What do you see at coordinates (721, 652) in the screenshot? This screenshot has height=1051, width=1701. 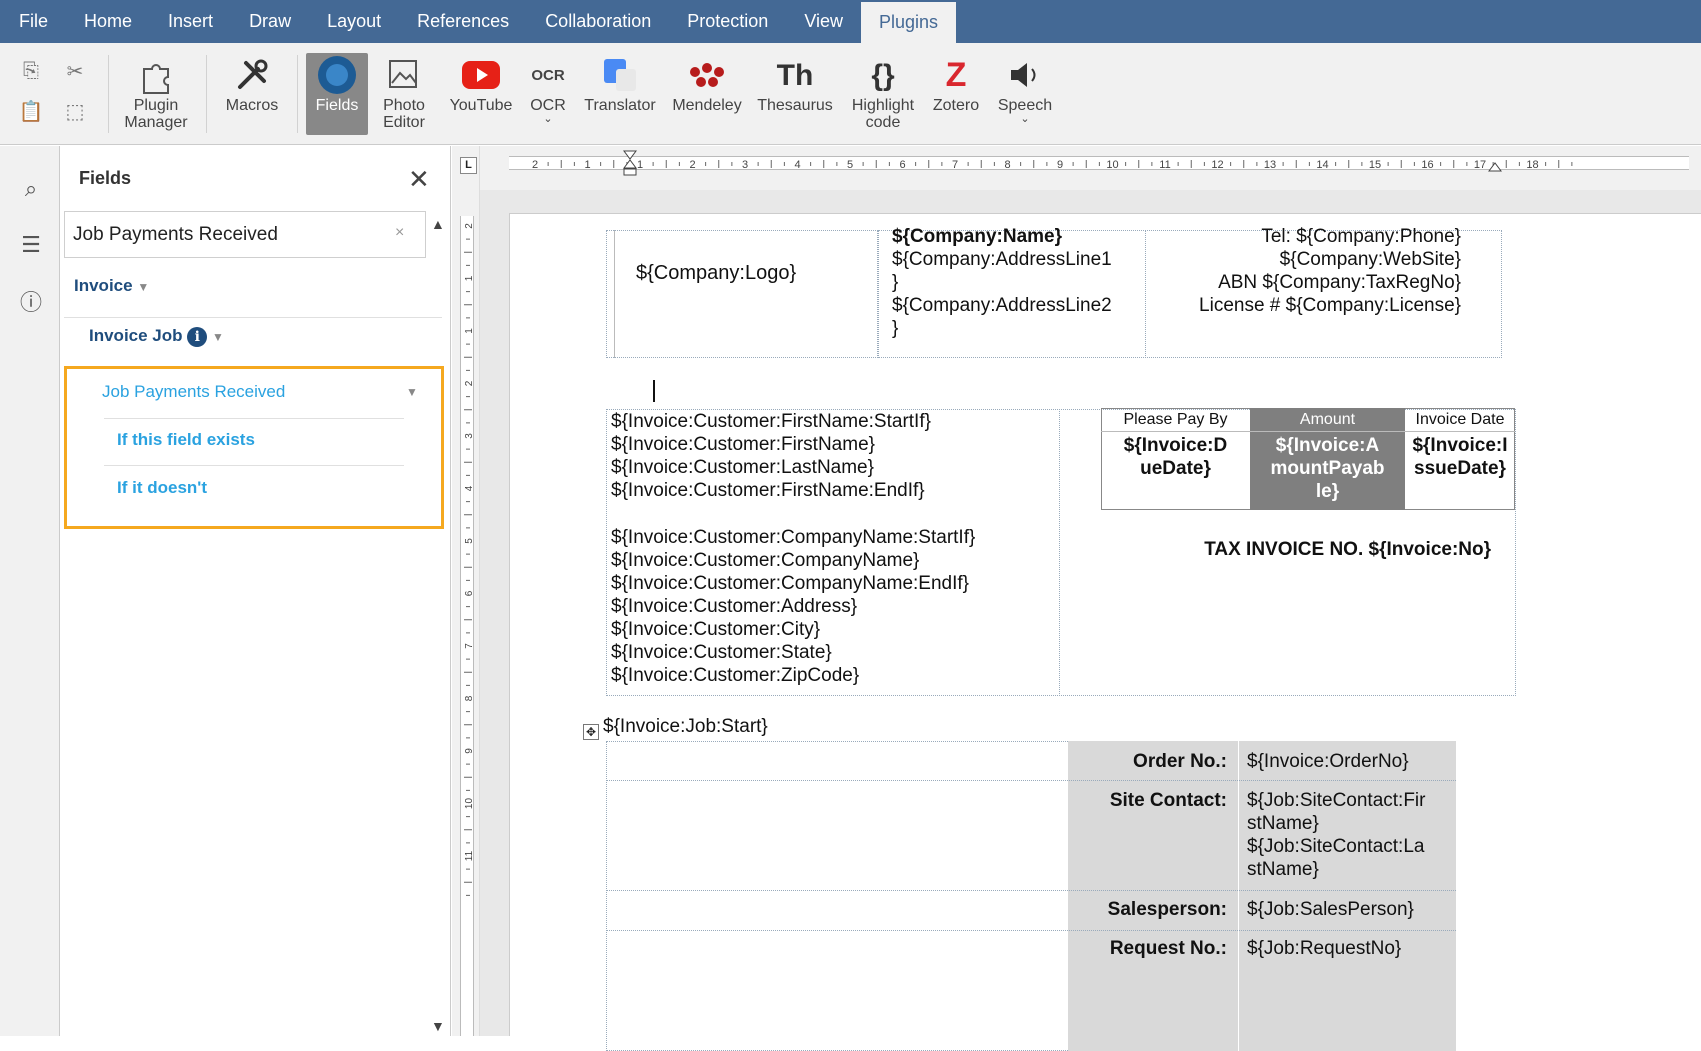 I see `customer-field-line: ${Invoice:Customer:State}` at bounding box center [721, 652].